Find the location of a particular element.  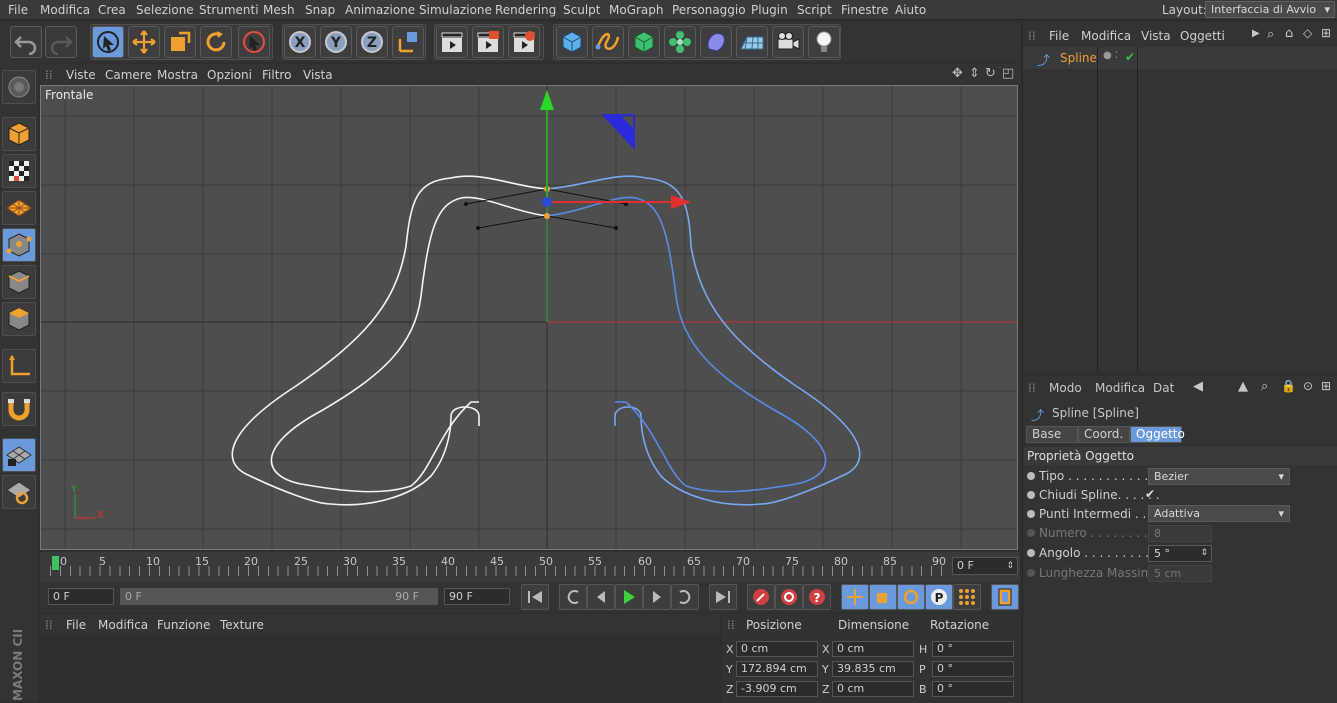

menu-strumenti: Strumenti is located at coordinates (229, 10).